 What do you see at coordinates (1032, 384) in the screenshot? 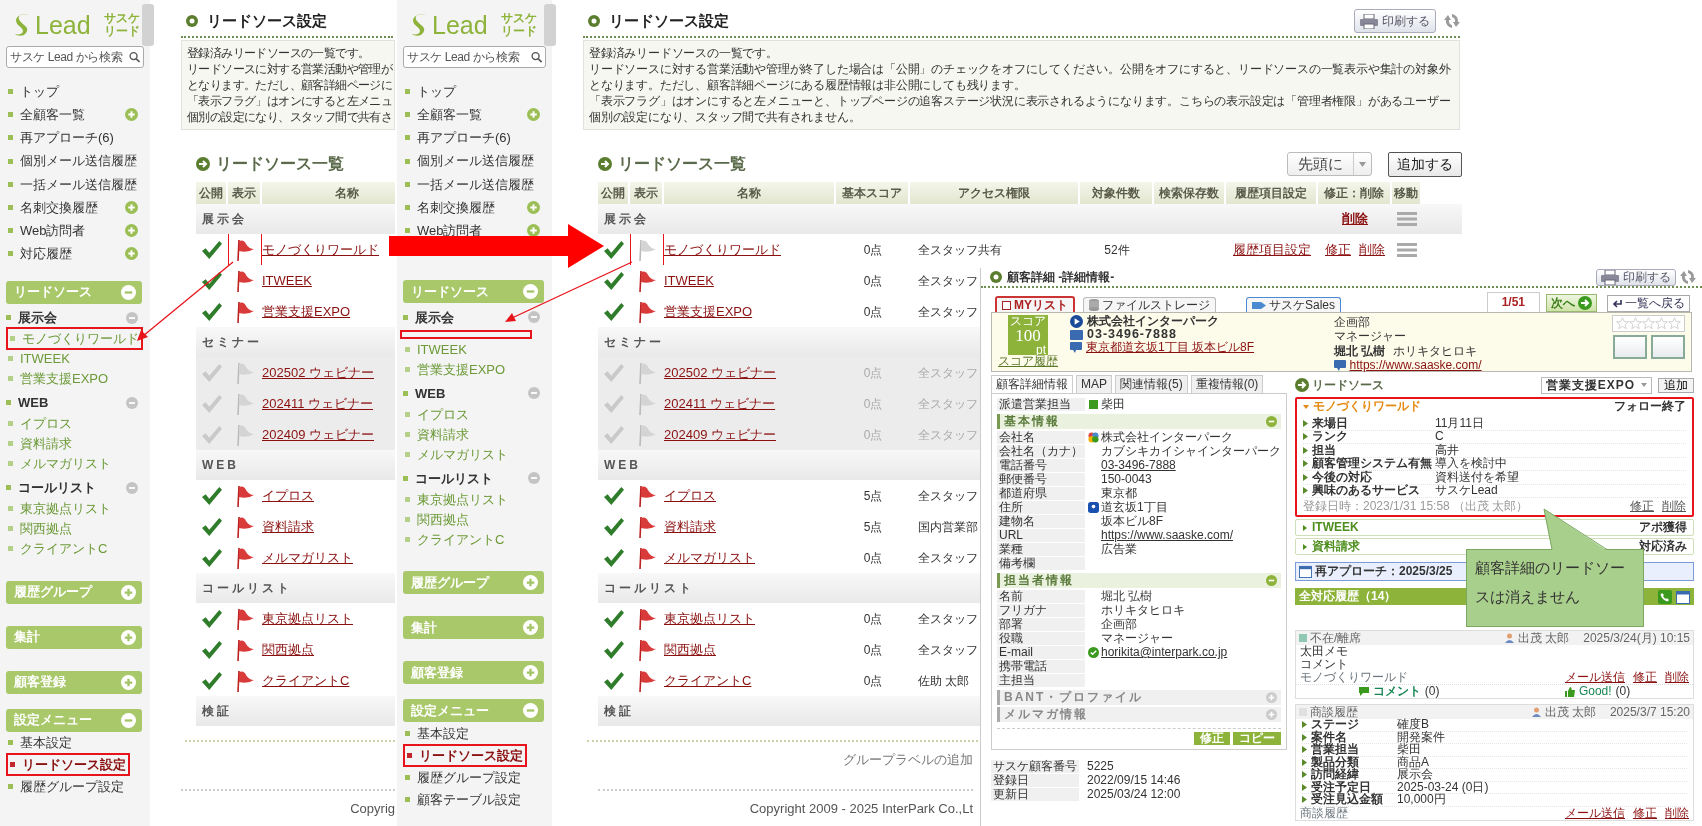
I see `tab: 顧客詳細情報` at bounding box center [1032, 384].